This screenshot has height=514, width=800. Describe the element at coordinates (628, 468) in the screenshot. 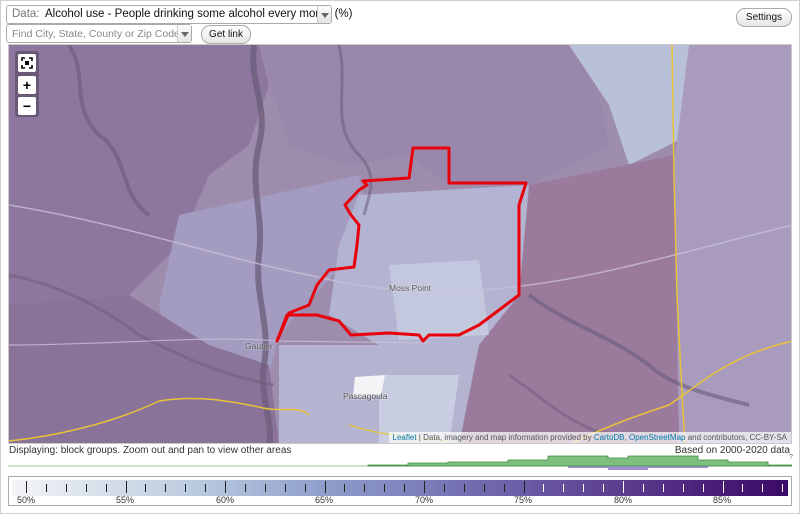

I see `histogram-local` at that location.